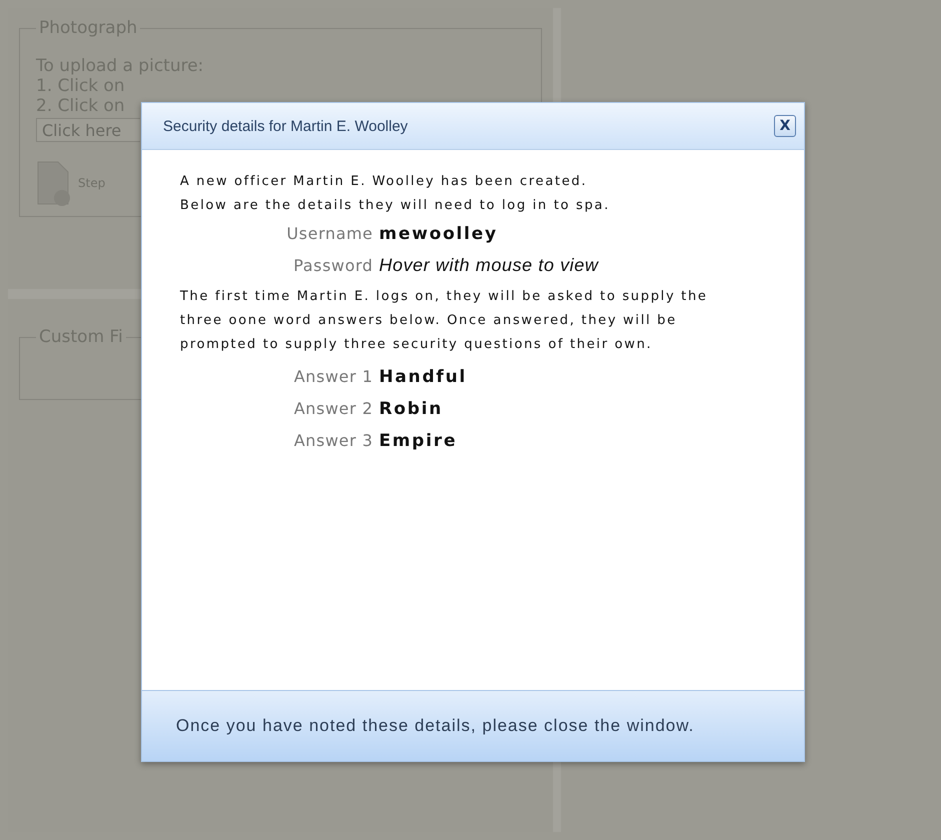 The height and width of the screenshot is (840, 941). Describe the element at coordinates (285, 126) in the screenshot. I see `dialog-title: Security details for Martin E. Woolley` at that location.